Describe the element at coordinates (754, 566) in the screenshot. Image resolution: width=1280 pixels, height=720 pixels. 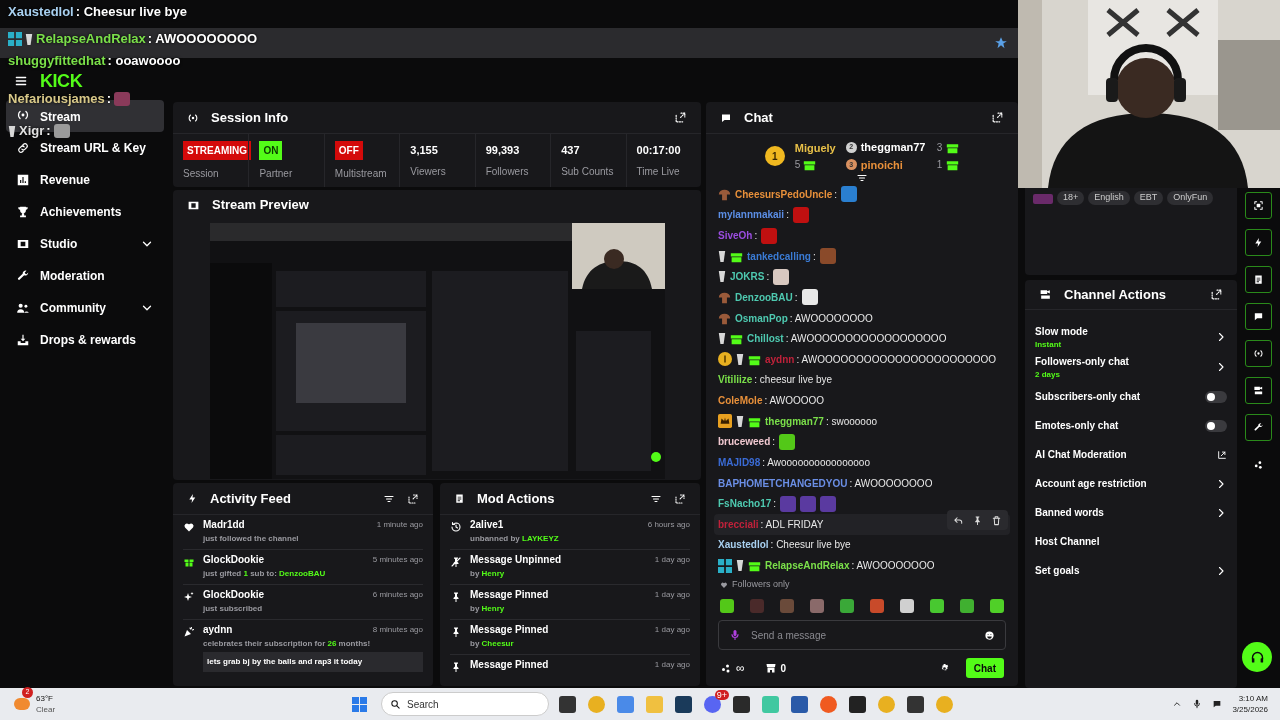
I see `gift-icon` at that location.